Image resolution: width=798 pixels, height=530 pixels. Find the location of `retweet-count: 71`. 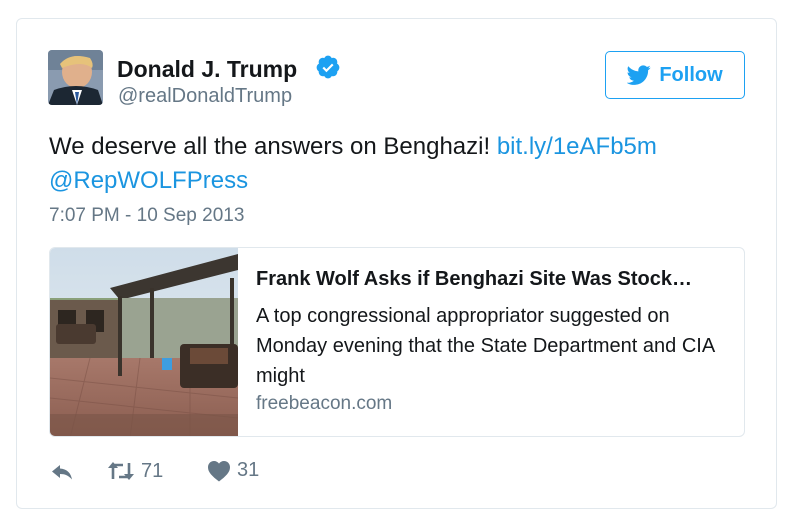

retweet-count: 71 is located at coordinates (152, 470).